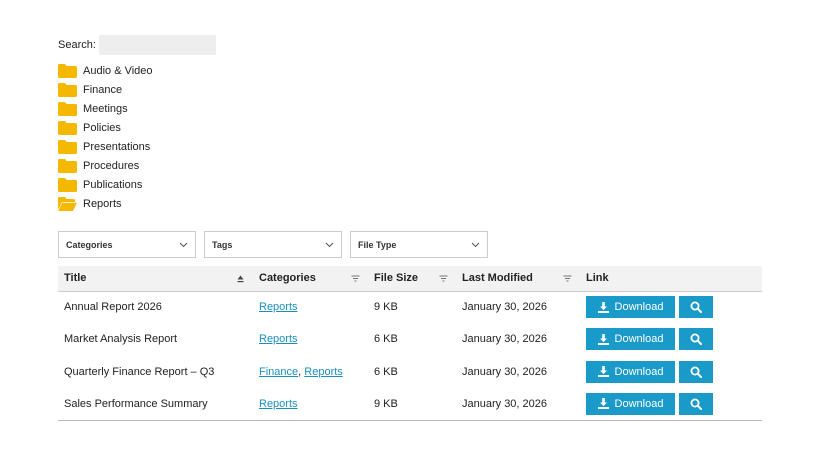  Describe the element at coordinates (139, 371) in the screenshot. I see `cell-title: Quarterly Finance Report – Q3` at that location.